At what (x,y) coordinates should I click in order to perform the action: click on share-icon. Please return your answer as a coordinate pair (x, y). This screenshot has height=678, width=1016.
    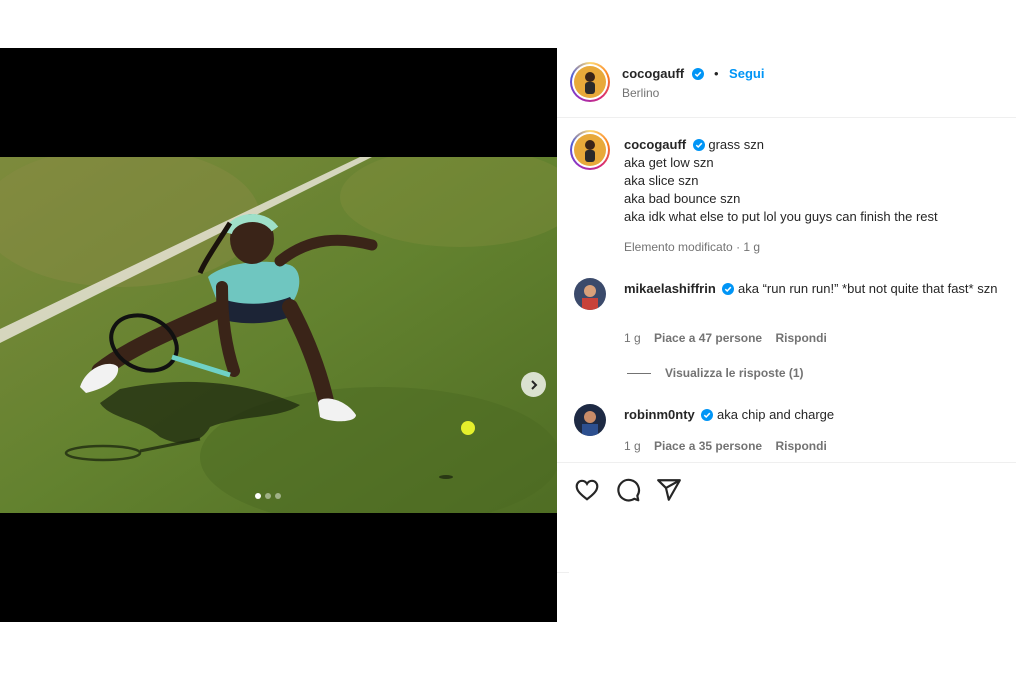
    Looking at the image, I should click on (669, 490).